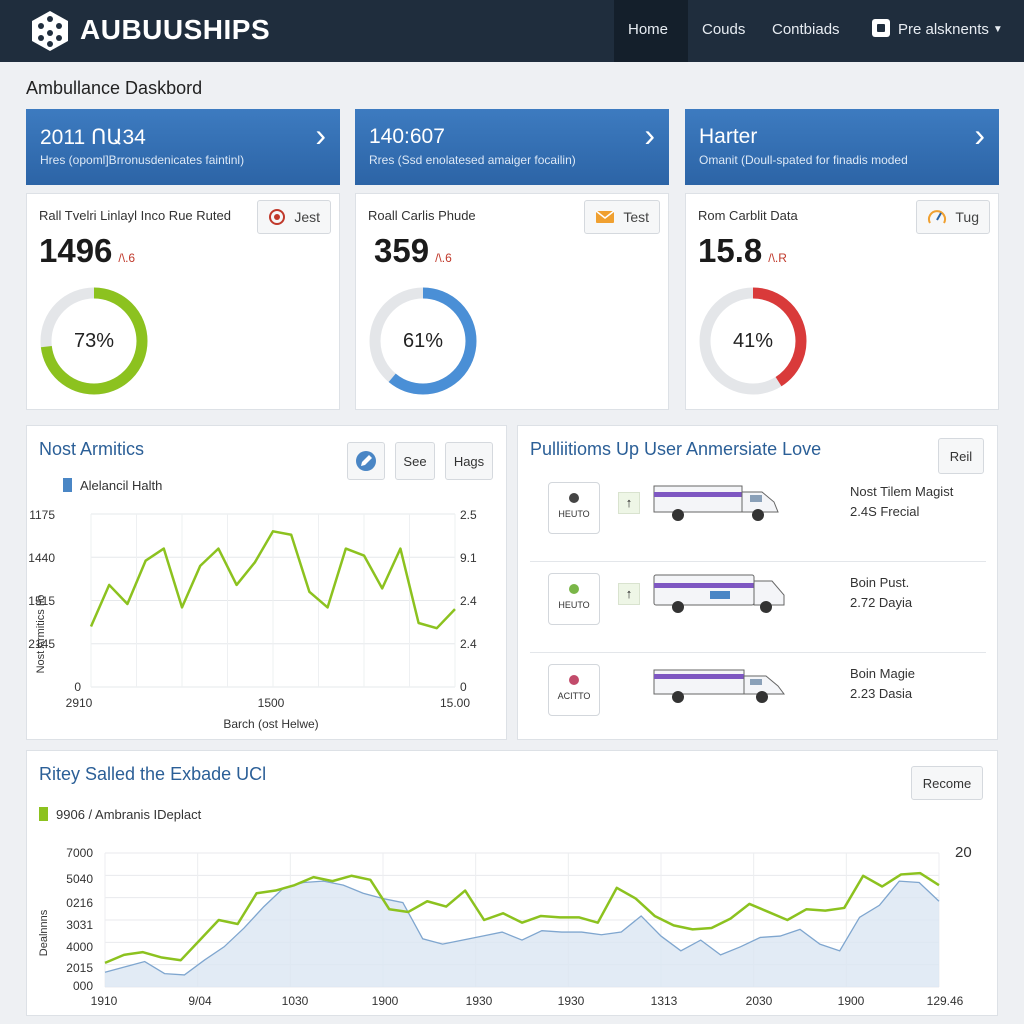  I want to click on nav-pre-alsknents-dropdown: Pre alsknents ▼, so click(937, 31).